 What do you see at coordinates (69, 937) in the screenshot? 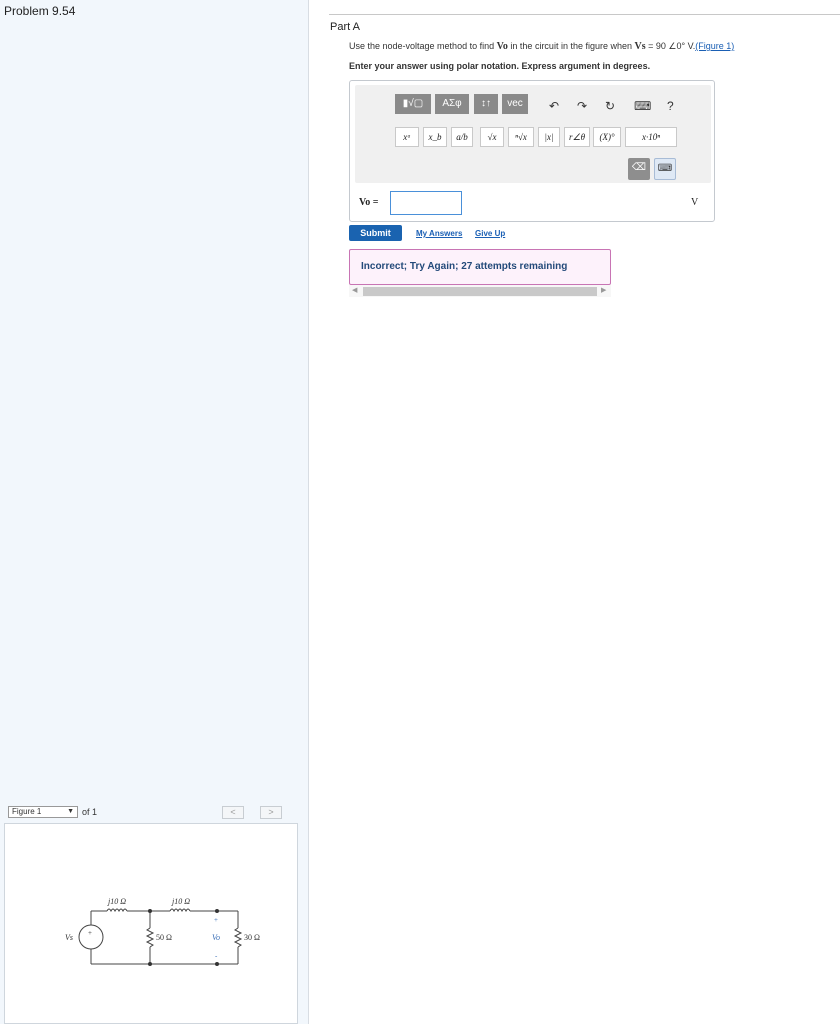
I see `source-label: Vs` at bounding box center [69, 937].